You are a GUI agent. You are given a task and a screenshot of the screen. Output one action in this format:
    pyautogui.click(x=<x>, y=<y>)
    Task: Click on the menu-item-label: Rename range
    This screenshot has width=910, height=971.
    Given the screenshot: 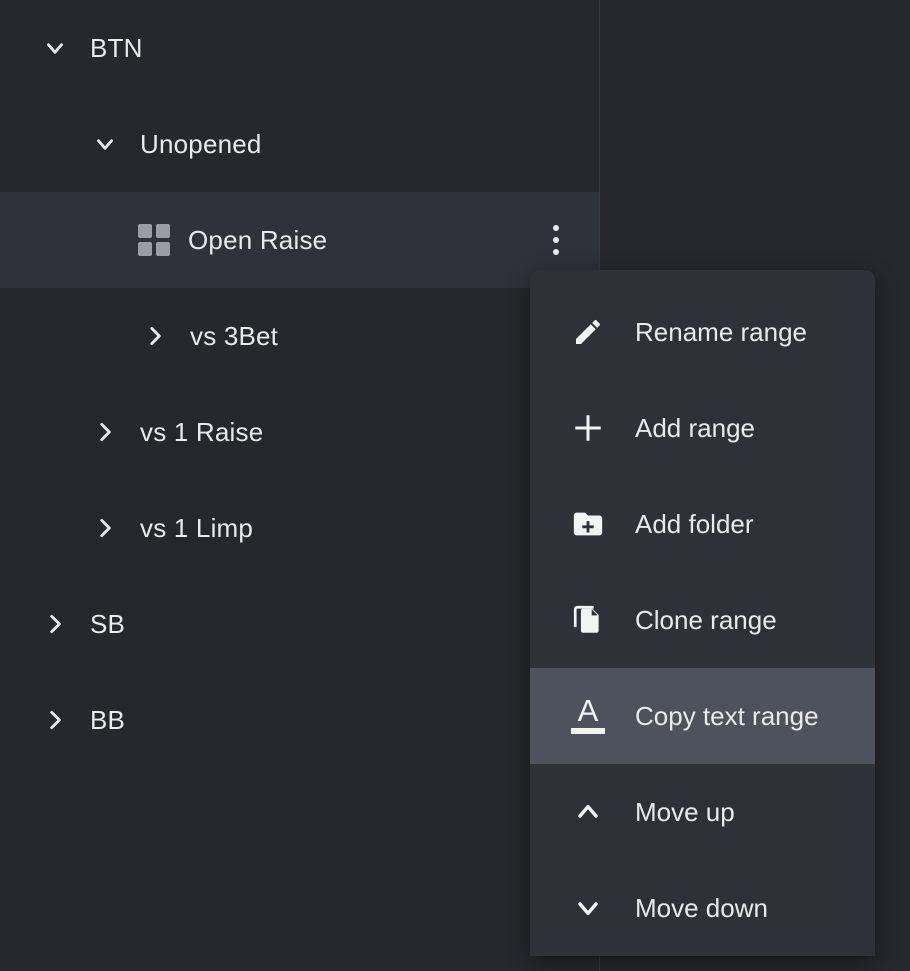 What is the action you would take?
    pyautogui.click(x=721, y=332)
    